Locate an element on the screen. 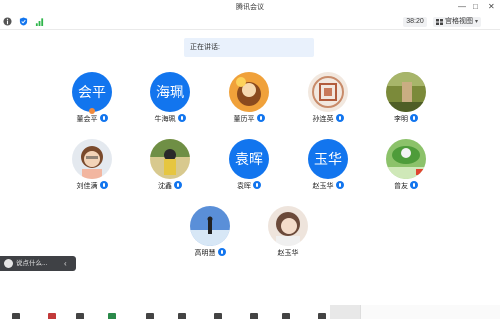 The width and height of the screenshot is (500, 319). signal-icon is located at coordinates (39, 21).